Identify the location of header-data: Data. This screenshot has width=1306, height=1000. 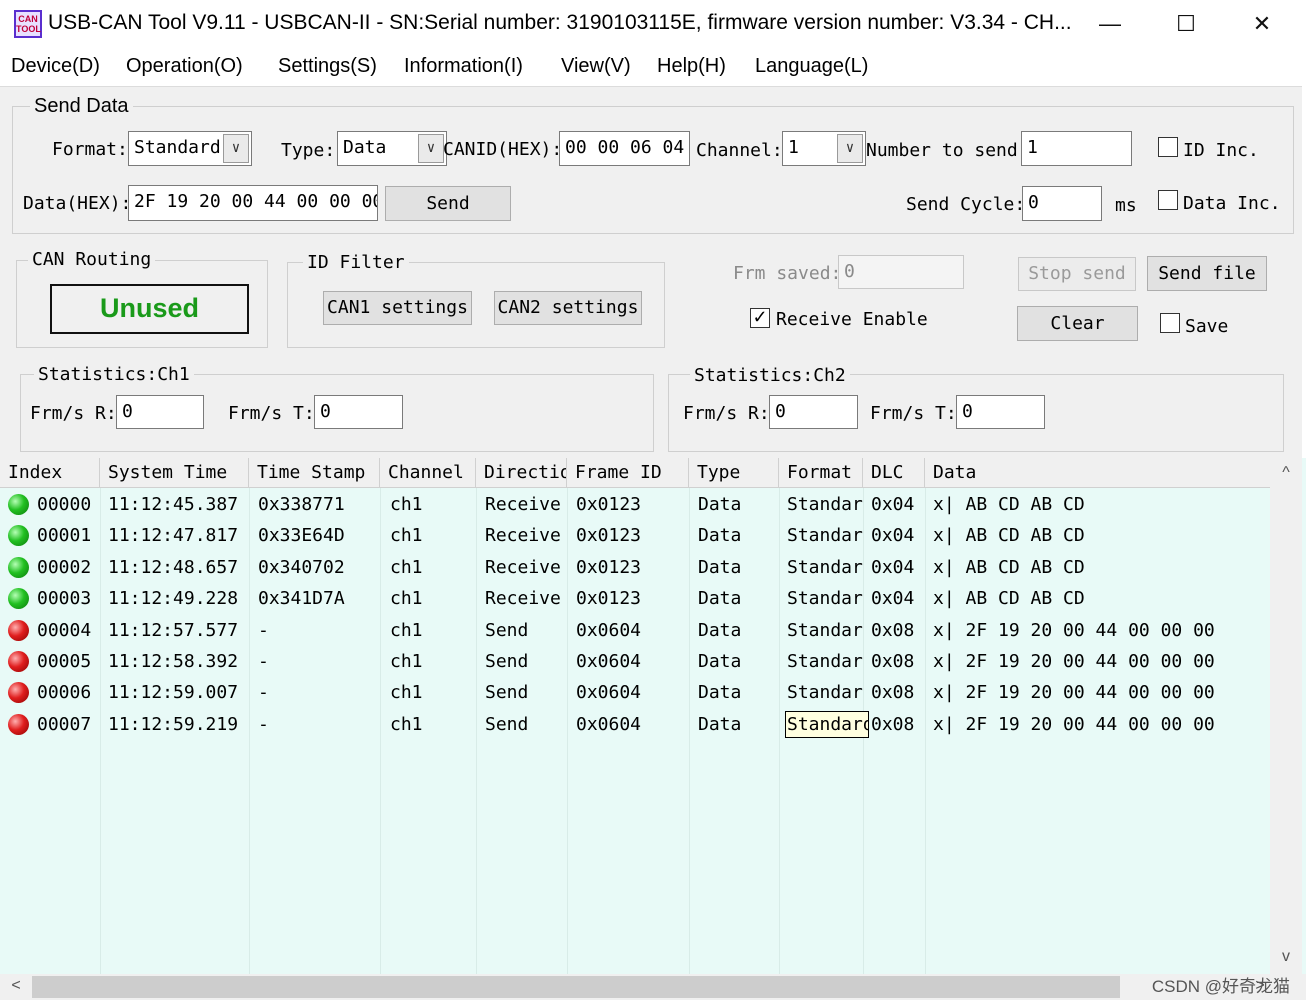
(1097, 473).